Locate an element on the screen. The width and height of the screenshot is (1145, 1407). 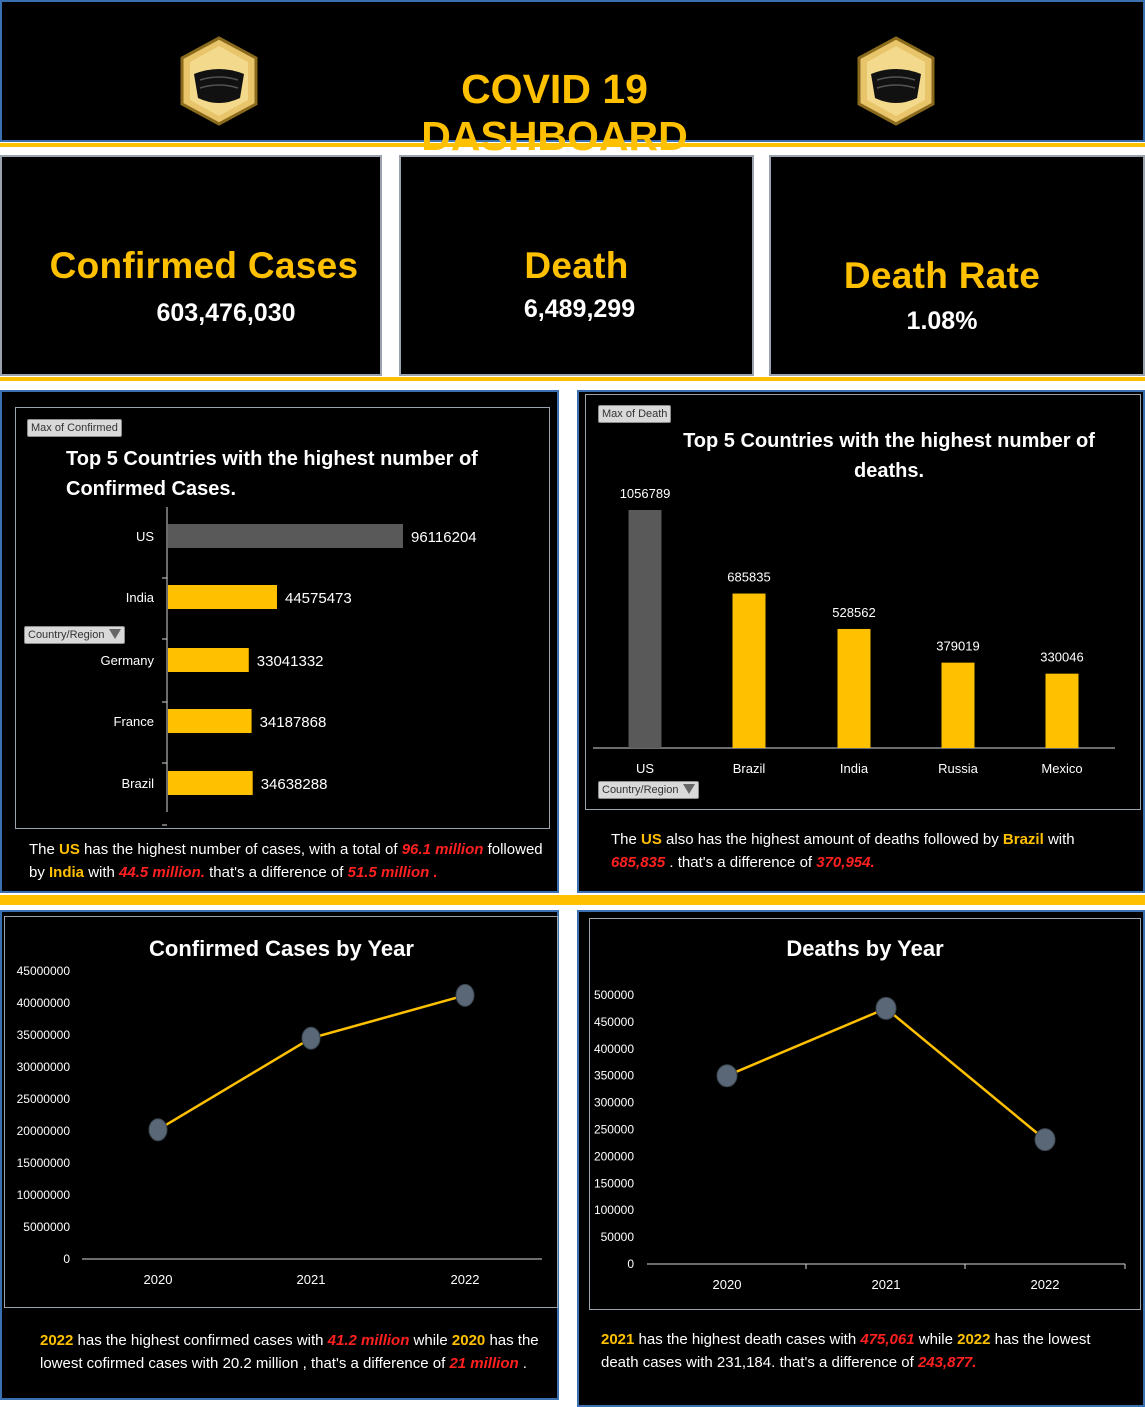
y-tick-label: 5000000 is located at coordinates (46, 1227).